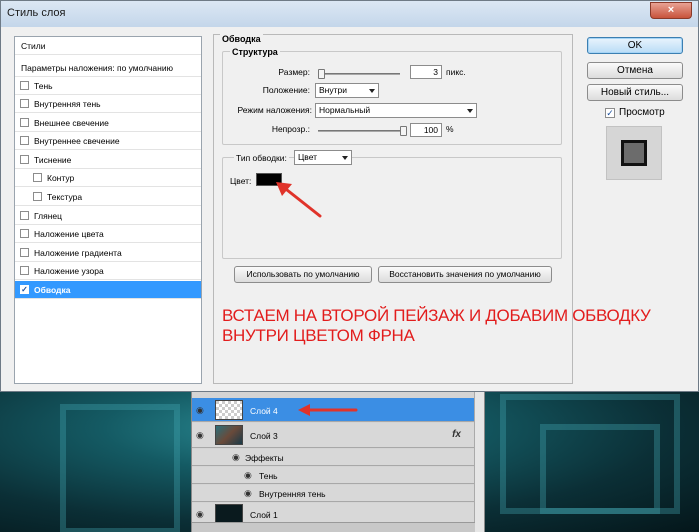 This screenshot has height=532, width=699. Describe the element at coordinates (120, 468) in the screenshot. I see `background-band` at that location.